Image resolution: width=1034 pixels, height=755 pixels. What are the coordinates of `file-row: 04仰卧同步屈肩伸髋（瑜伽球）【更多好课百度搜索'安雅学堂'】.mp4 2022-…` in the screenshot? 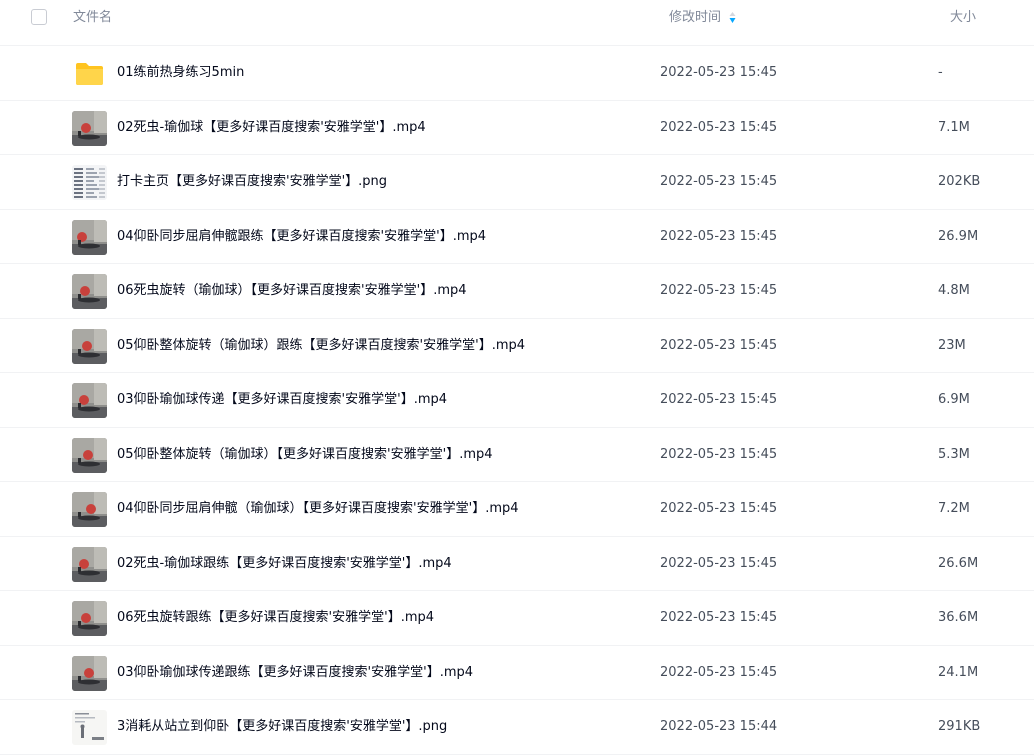 It's located at (517, 509).